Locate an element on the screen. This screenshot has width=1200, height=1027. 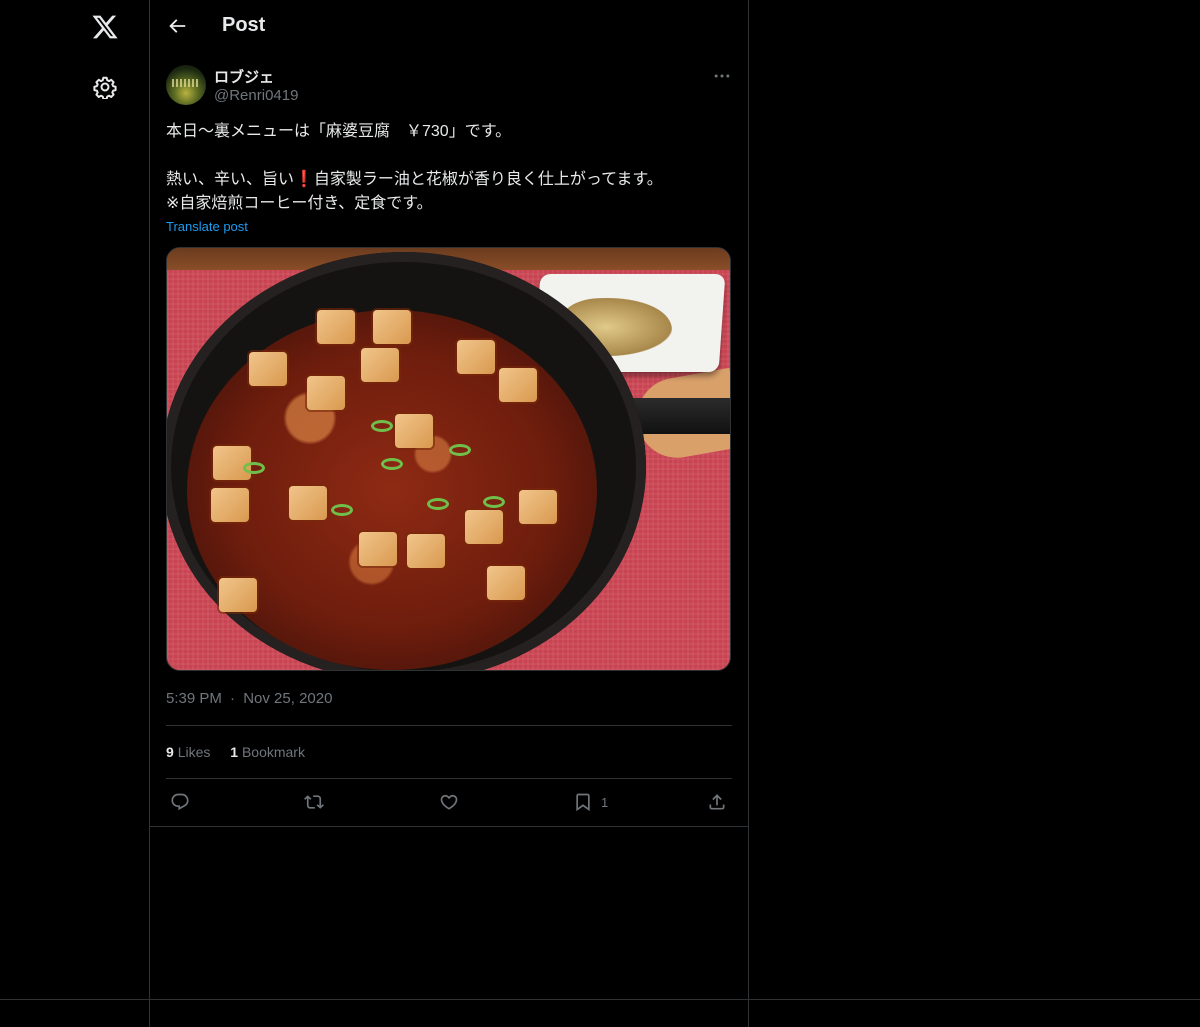
post-time: 5:39 PM is located at coordinates (194, 698).